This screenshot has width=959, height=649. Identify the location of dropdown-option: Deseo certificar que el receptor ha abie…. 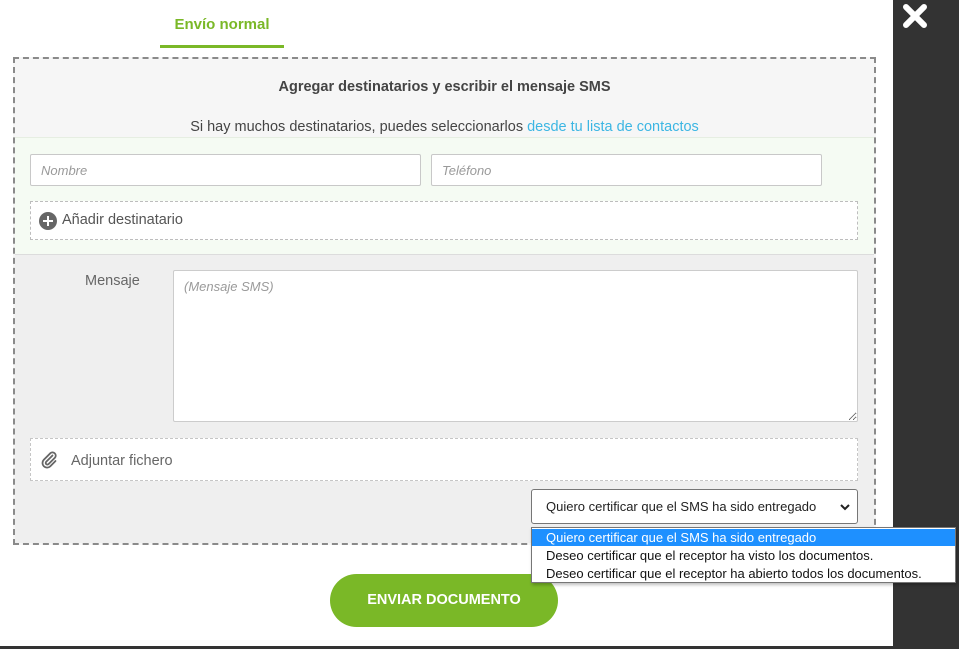
(743, 573).